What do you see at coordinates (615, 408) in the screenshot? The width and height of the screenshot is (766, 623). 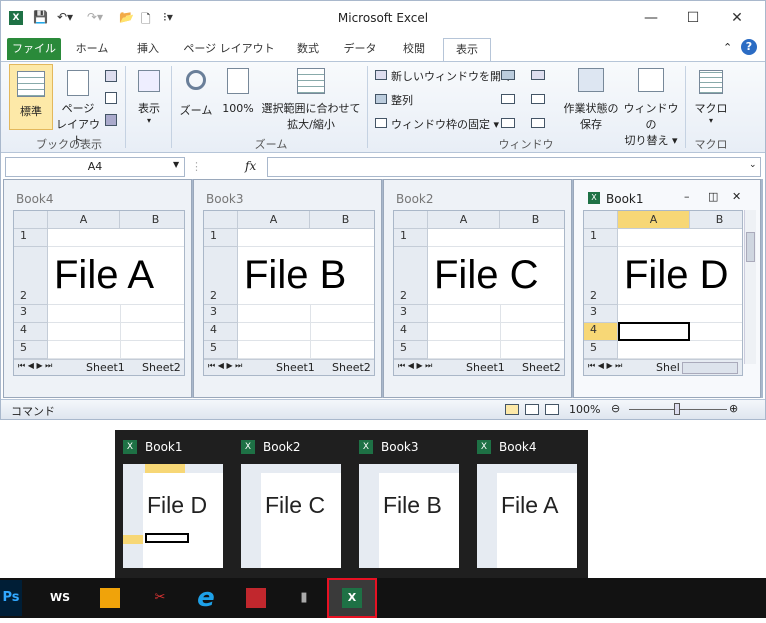 I see `zoom-out-icon: ⊖` at bounding box center [615, 408].